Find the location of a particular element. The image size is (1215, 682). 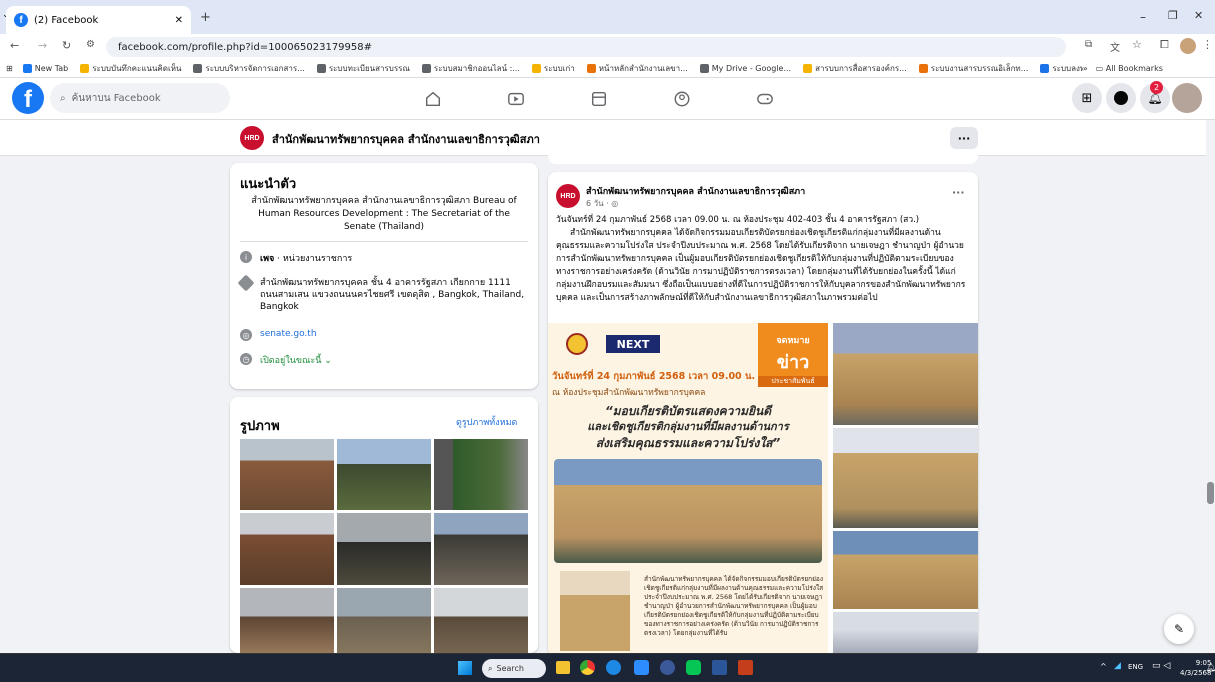

reload-icon: ↻ is located at coordinates (66, 45).